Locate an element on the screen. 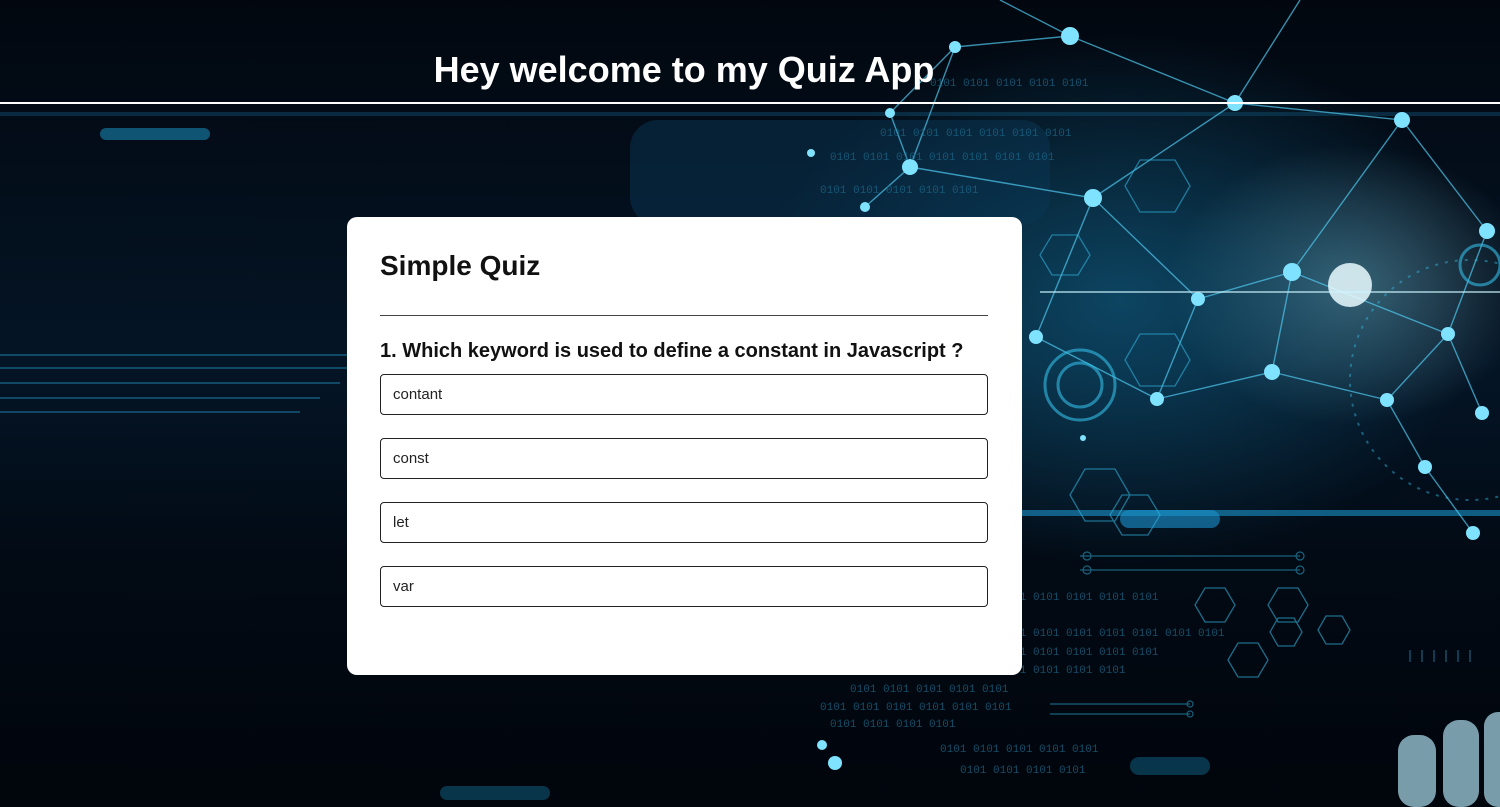  answer-option-button: let is located at coordinates (684, 522).